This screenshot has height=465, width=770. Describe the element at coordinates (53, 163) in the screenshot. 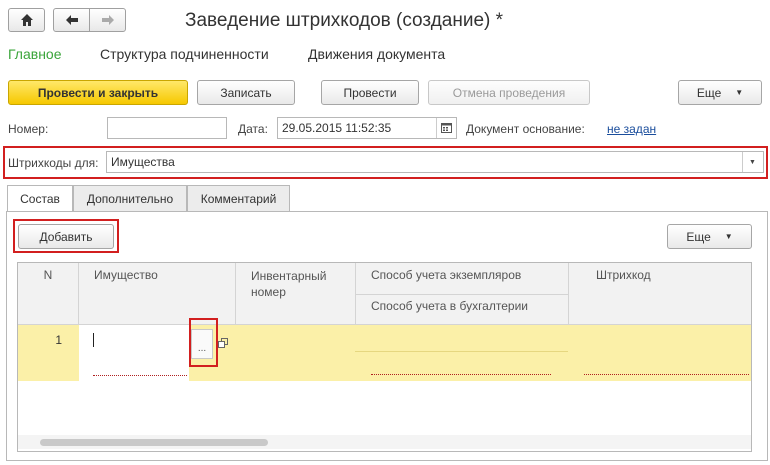

I see `barcodes-for-label: Штрихкоды для:` at that location.